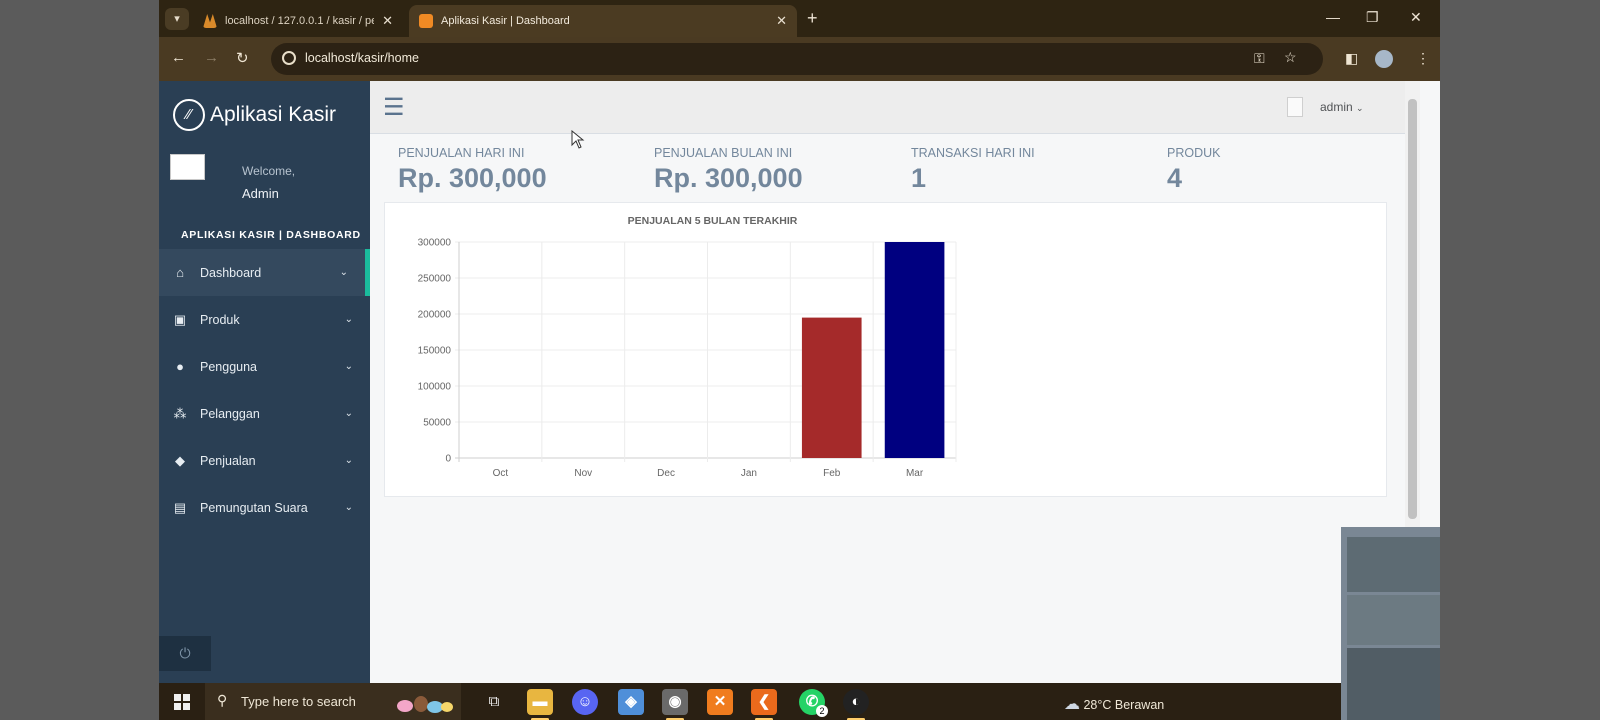 This screenshot has height=720, width=1600. Describe the element at coordinates (1423, 58) in the screenshot. I see `more-menu-icon: ⋮` at that location.